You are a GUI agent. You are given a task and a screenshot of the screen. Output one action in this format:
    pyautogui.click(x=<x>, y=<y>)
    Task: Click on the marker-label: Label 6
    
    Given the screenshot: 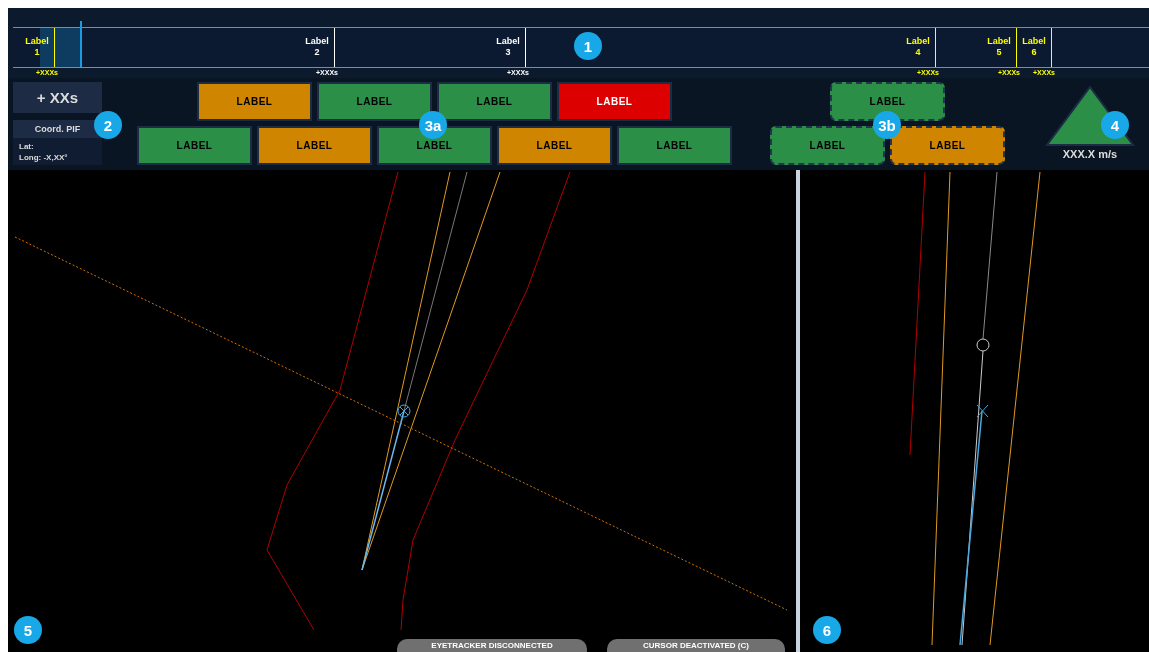 What is the action you would take?
    pyautogui.click(x=1034, y=47)
    